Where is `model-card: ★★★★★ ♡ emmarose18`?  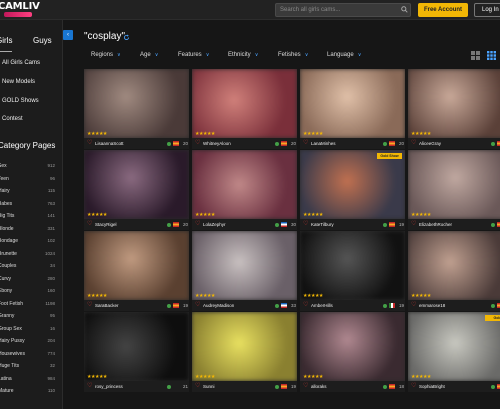
model-card: ★★★★★ ♡ emmarose18 is located at coordinates (454, 271).